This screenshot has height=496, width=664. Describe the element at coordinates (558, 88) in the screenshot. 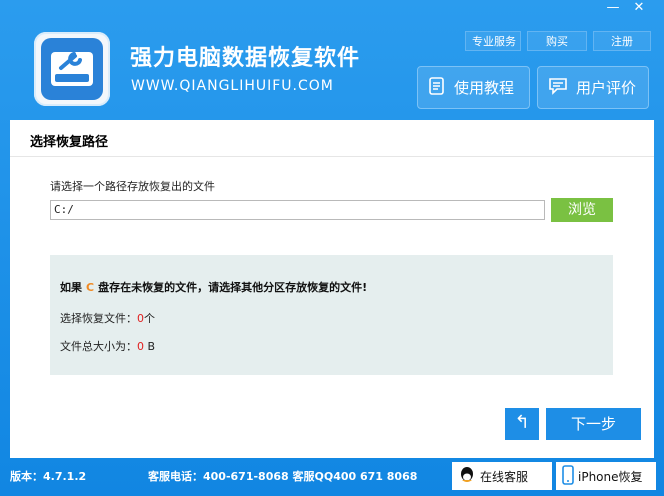

I see `comment-icon` at that location.